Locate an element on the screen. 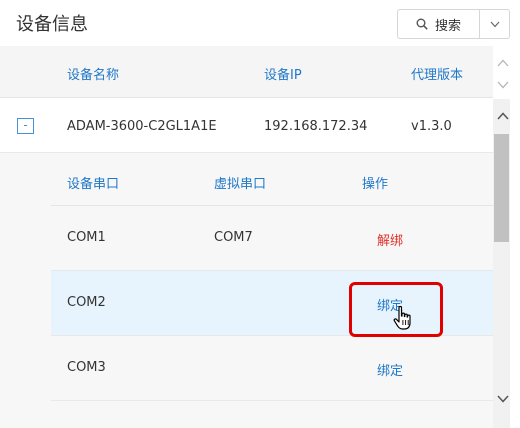  device-ip-cell: 192.168.172.34 is located at coordinates (316, 126).